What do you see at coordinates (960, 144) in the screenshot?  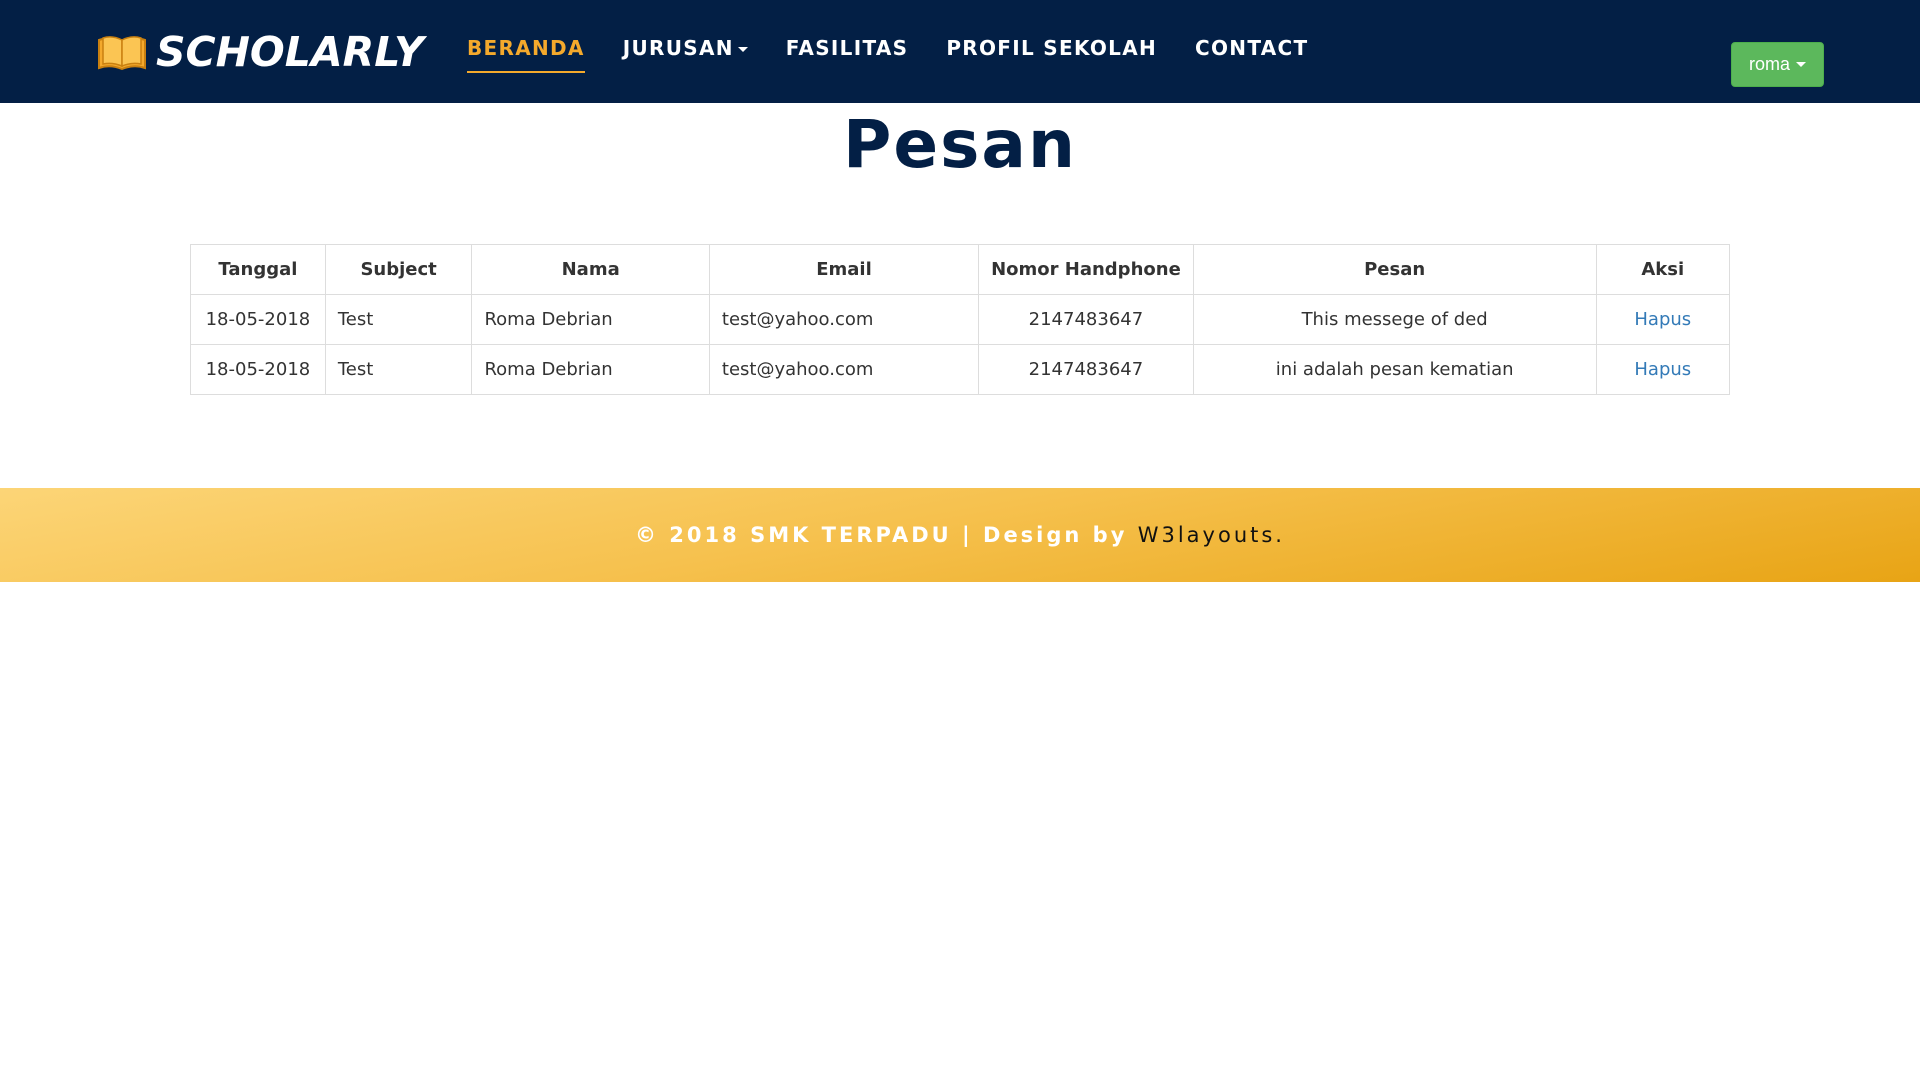 I see `page-title: Pesan` at bounding box center [960, 144].